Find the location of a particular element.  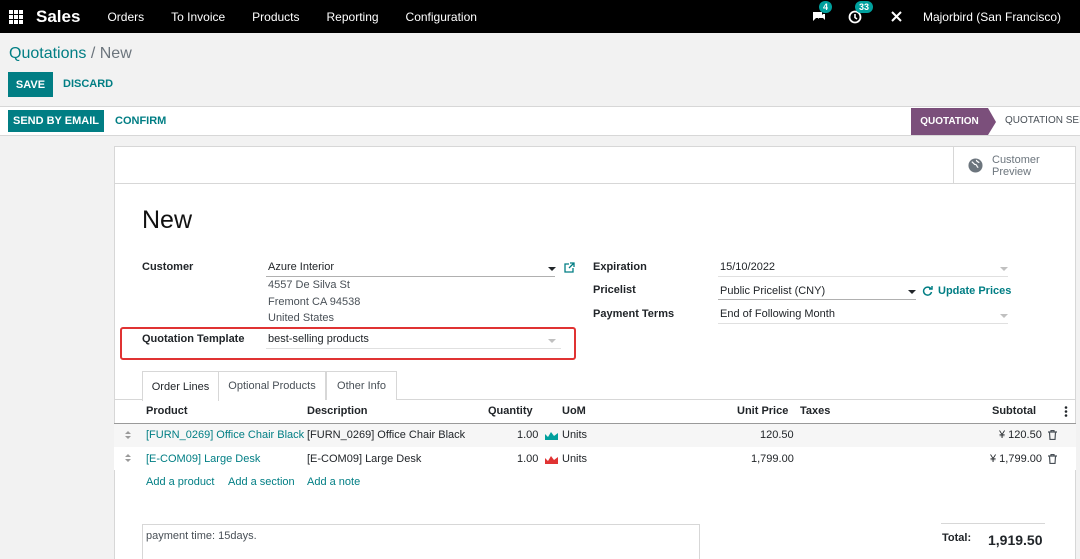

external-link-icon is located at coordinates (569, 267).